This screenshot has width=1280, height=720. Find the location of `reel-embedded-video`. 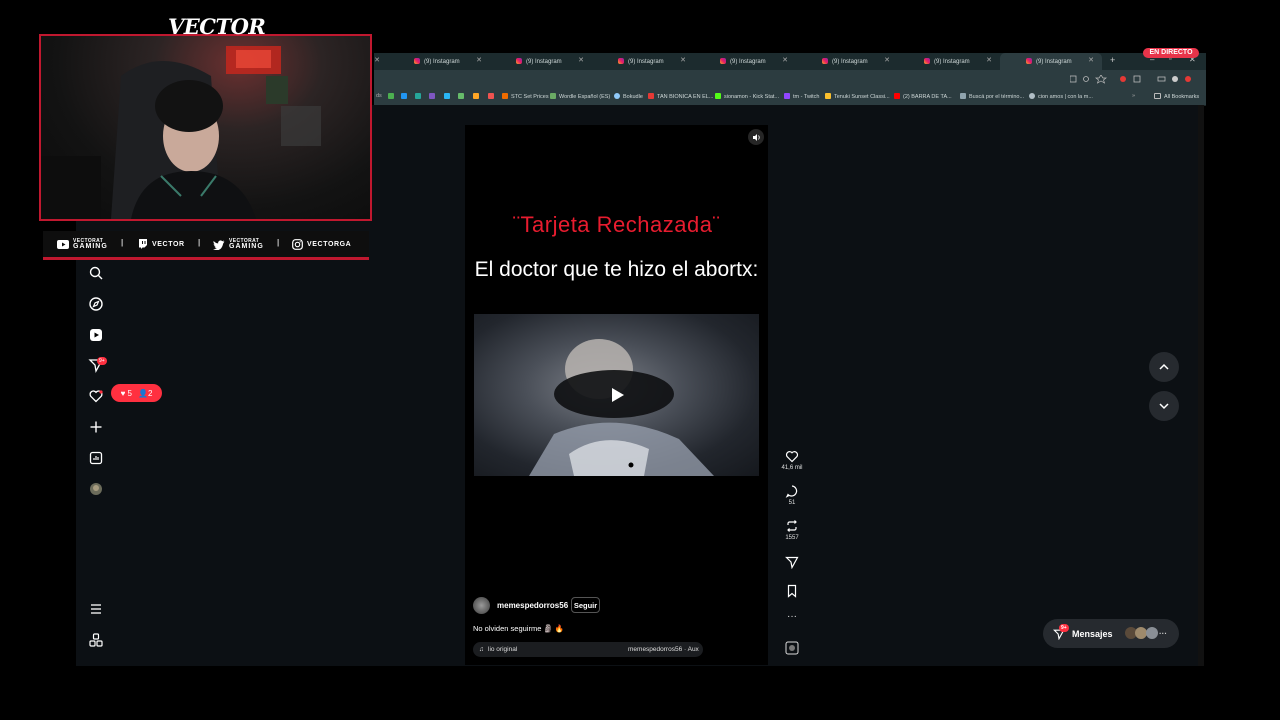

reel-embedded-video is located at coordinates (616, 395).